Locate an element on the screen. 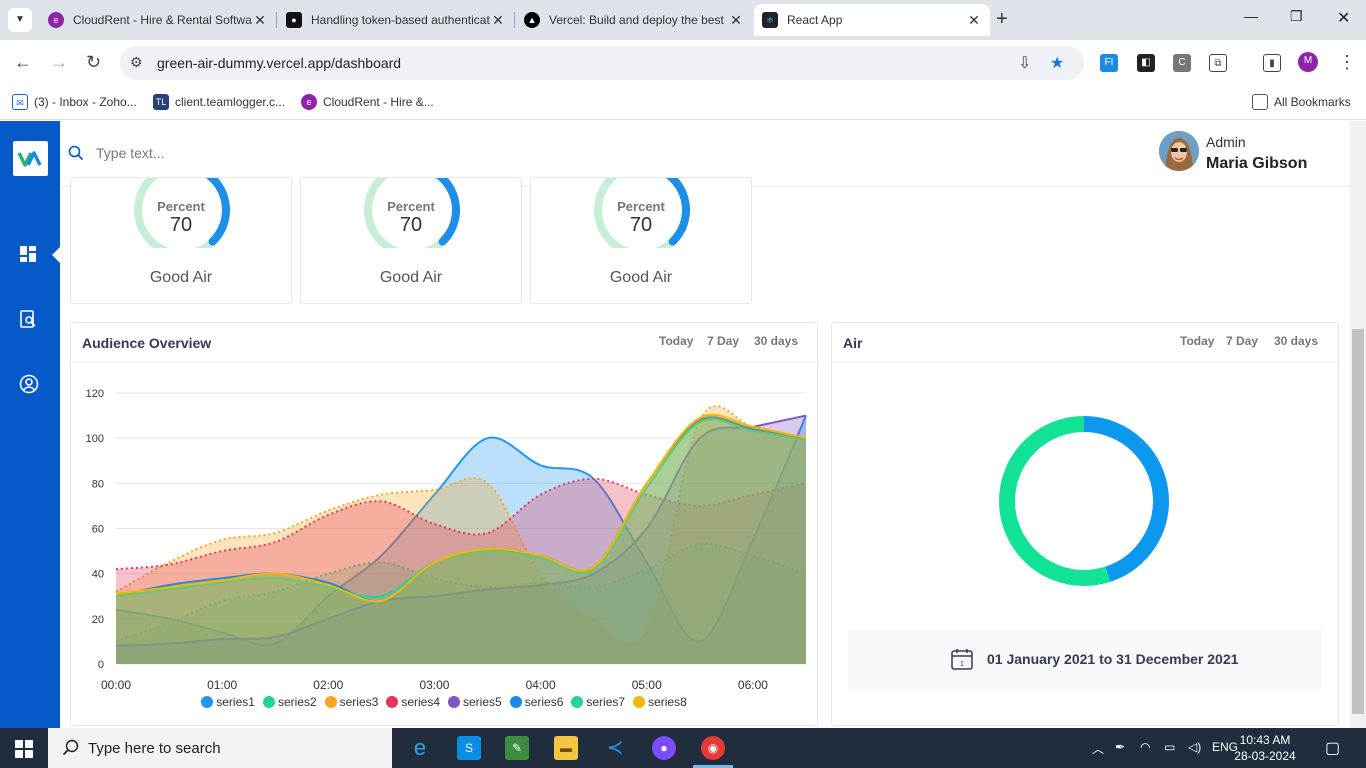 This screenshot has width=1366, height=768. taskbar-search-box: Type here to search is located at coordinates (220, 748).